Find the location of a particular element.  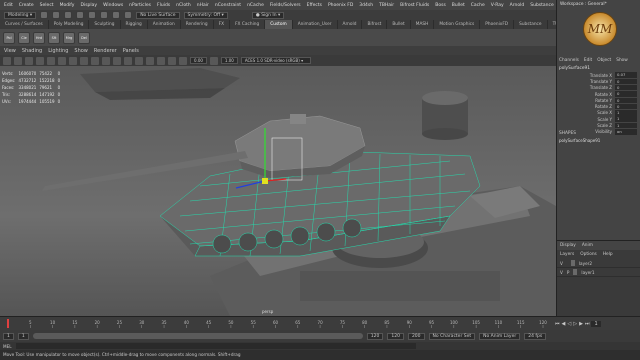

new-scene-icon is located at coordinates (44, 15).